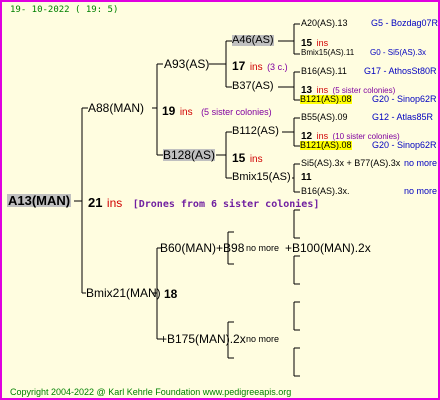 Image resolution: width=440 pixels, height=400 pixels. Describe the element at coordinates (247, 158) in the screenshot. I see `gen2-b128-ins-group: 15 ins` at that location.